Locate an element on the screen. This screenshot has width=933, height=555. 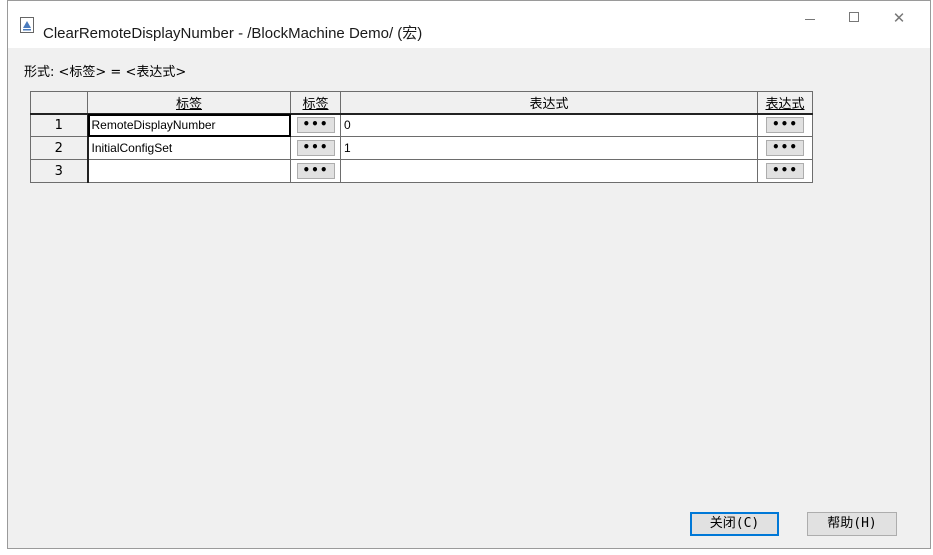
minimize-button is located at coordinates (810, 18).